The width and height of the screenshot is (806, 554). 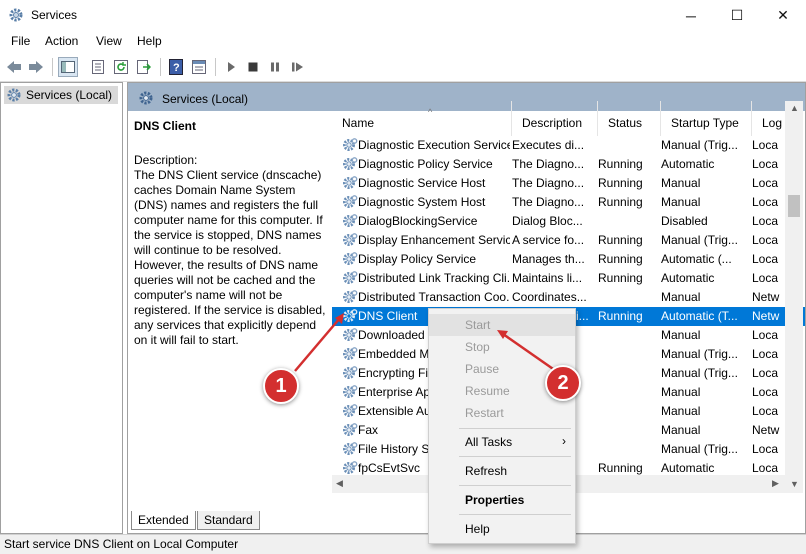 What do you see at coordinates (425, 343) in the screenshot?
I see `annotation-arrows` at bounding box center [425, 343].